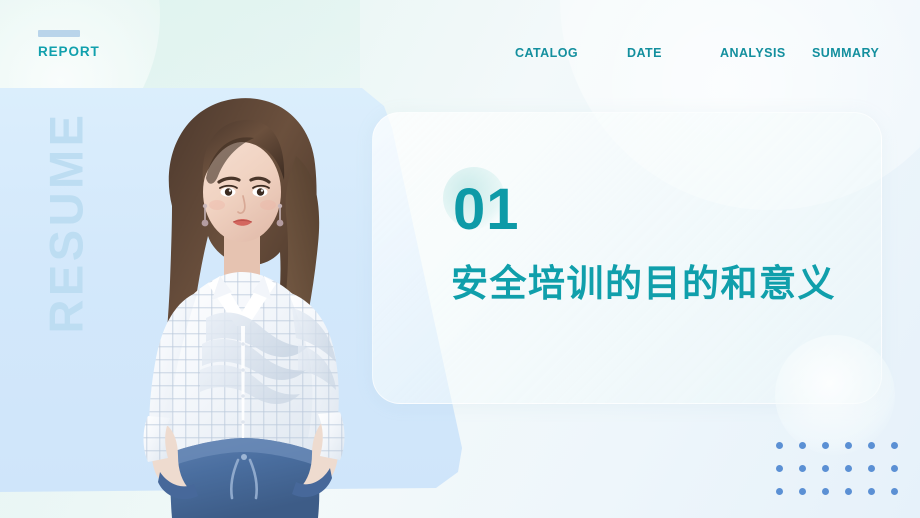 The image size is (920, 518). Describe the element at coordinates (766, 53) in the screenshot. I see `nav-item-analysis: ANALYSIS` at that location.